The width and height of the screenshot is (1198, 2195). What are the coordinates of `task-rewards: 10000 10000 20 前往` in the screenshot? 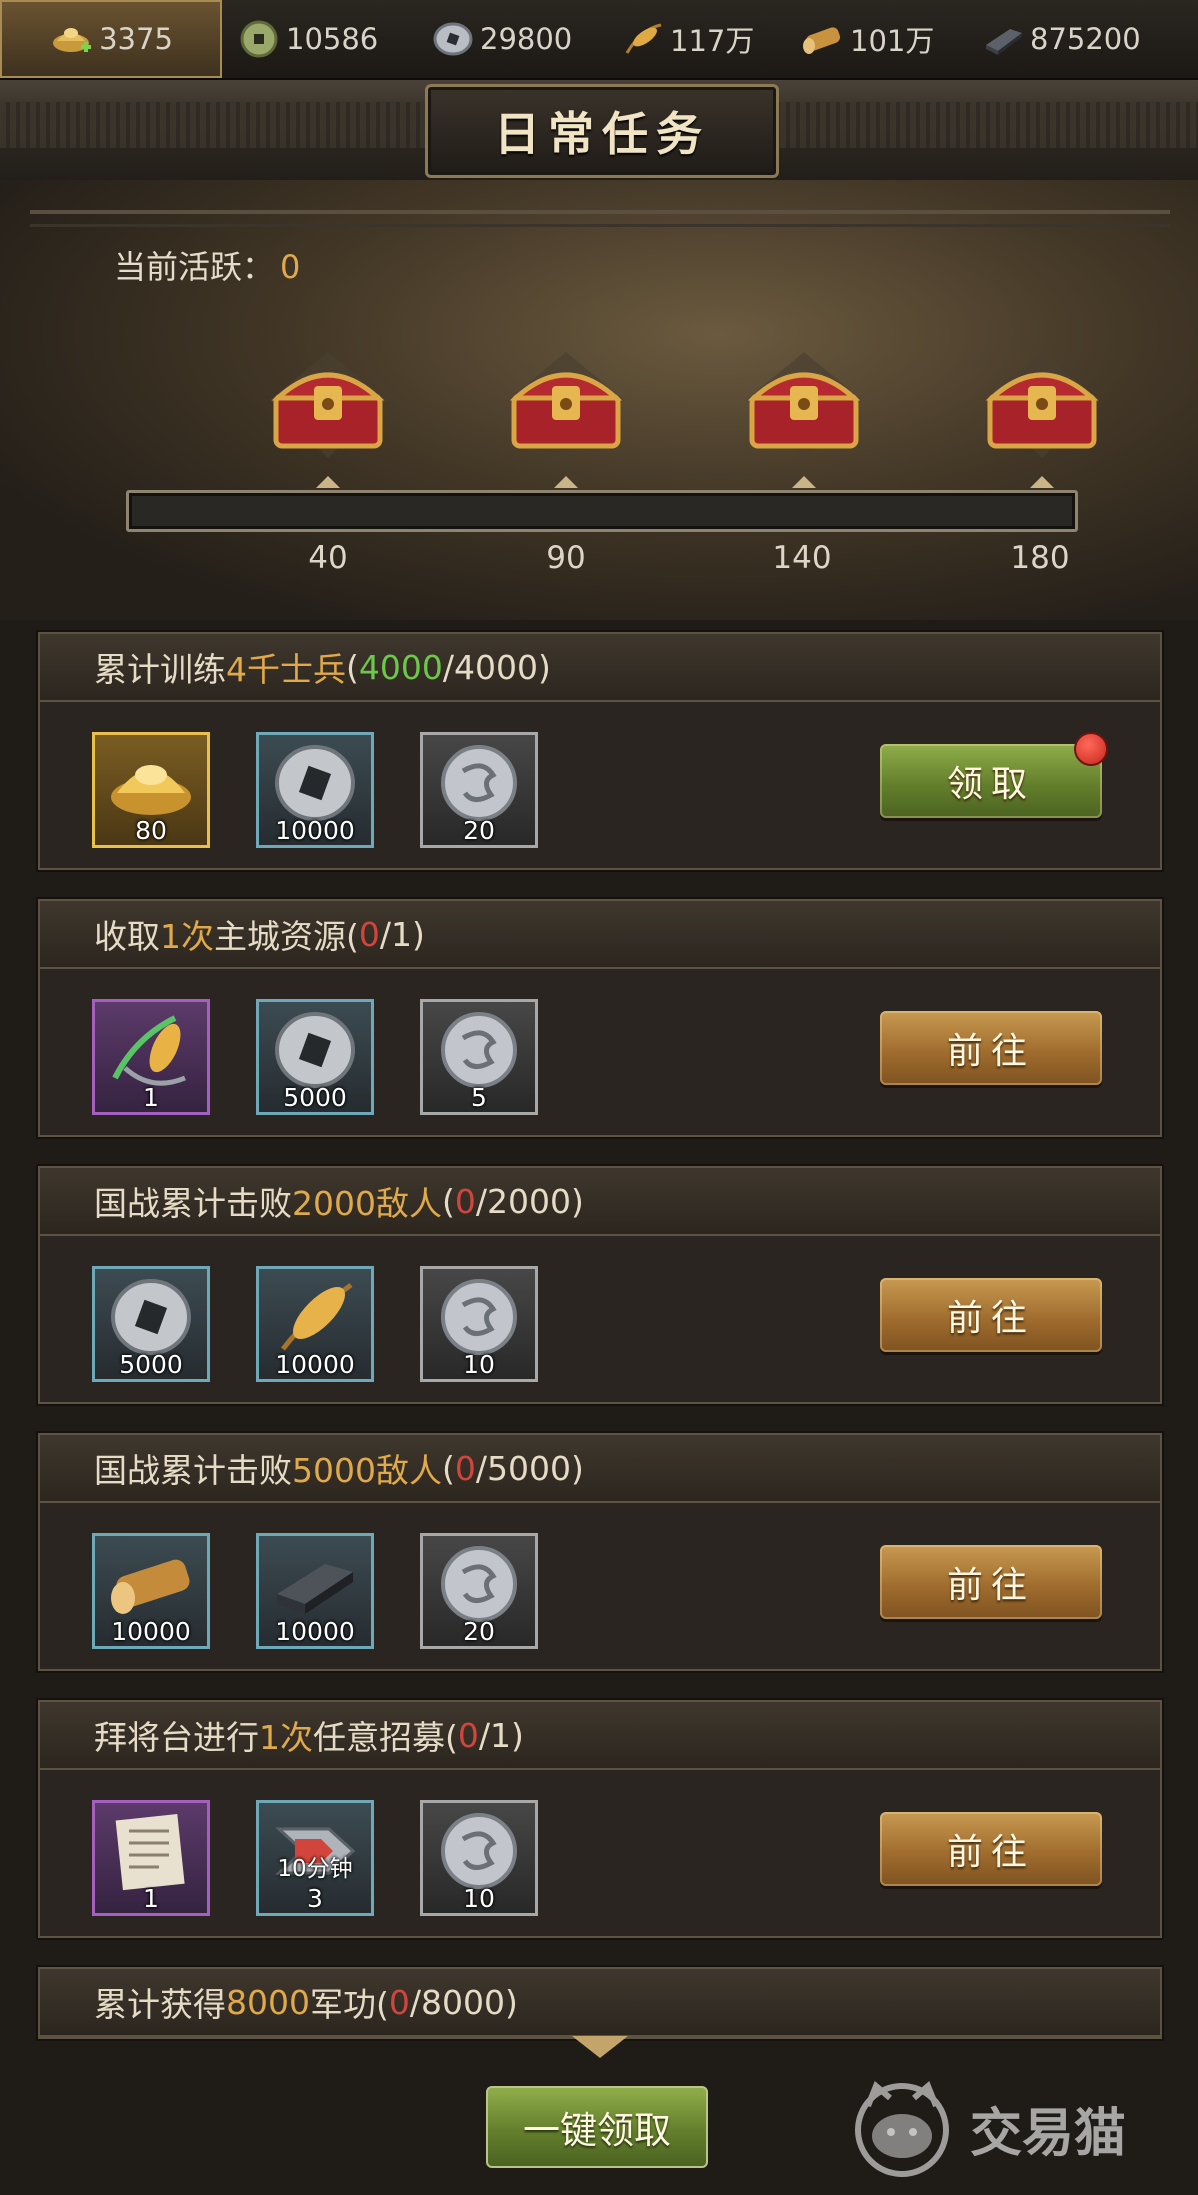 It's located at (600, 1586).